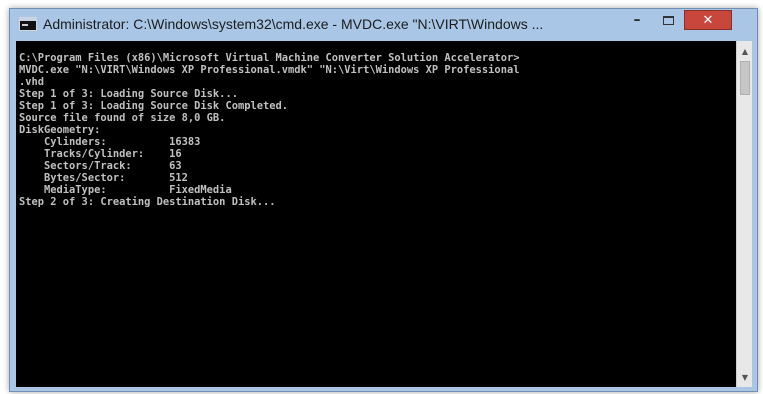  Describe the element at coordinates (708, 20) in the screenshot. I see `close-button: ✕` at that location.